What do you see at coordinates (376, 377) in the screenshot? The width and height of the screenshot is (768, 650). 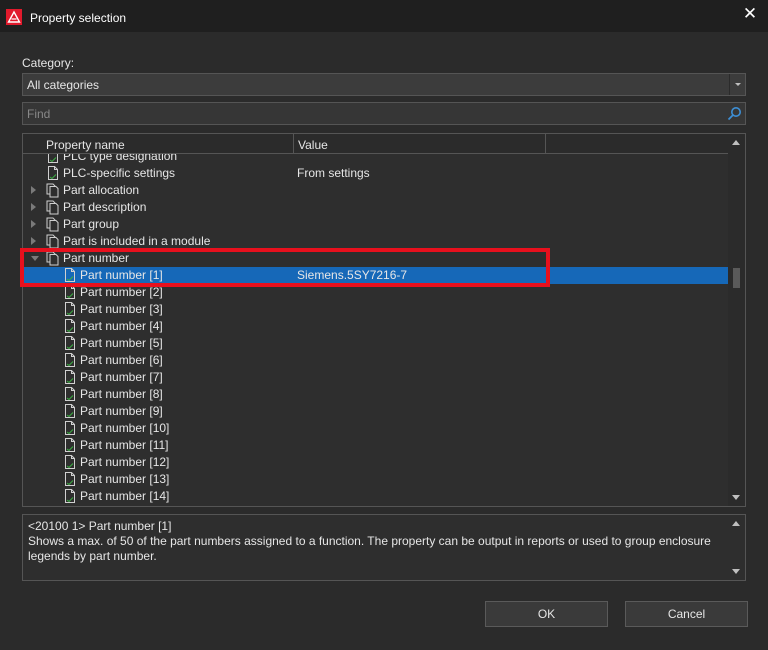 I see `tree-row: Part number [7]` at bounding box center [376, 377].